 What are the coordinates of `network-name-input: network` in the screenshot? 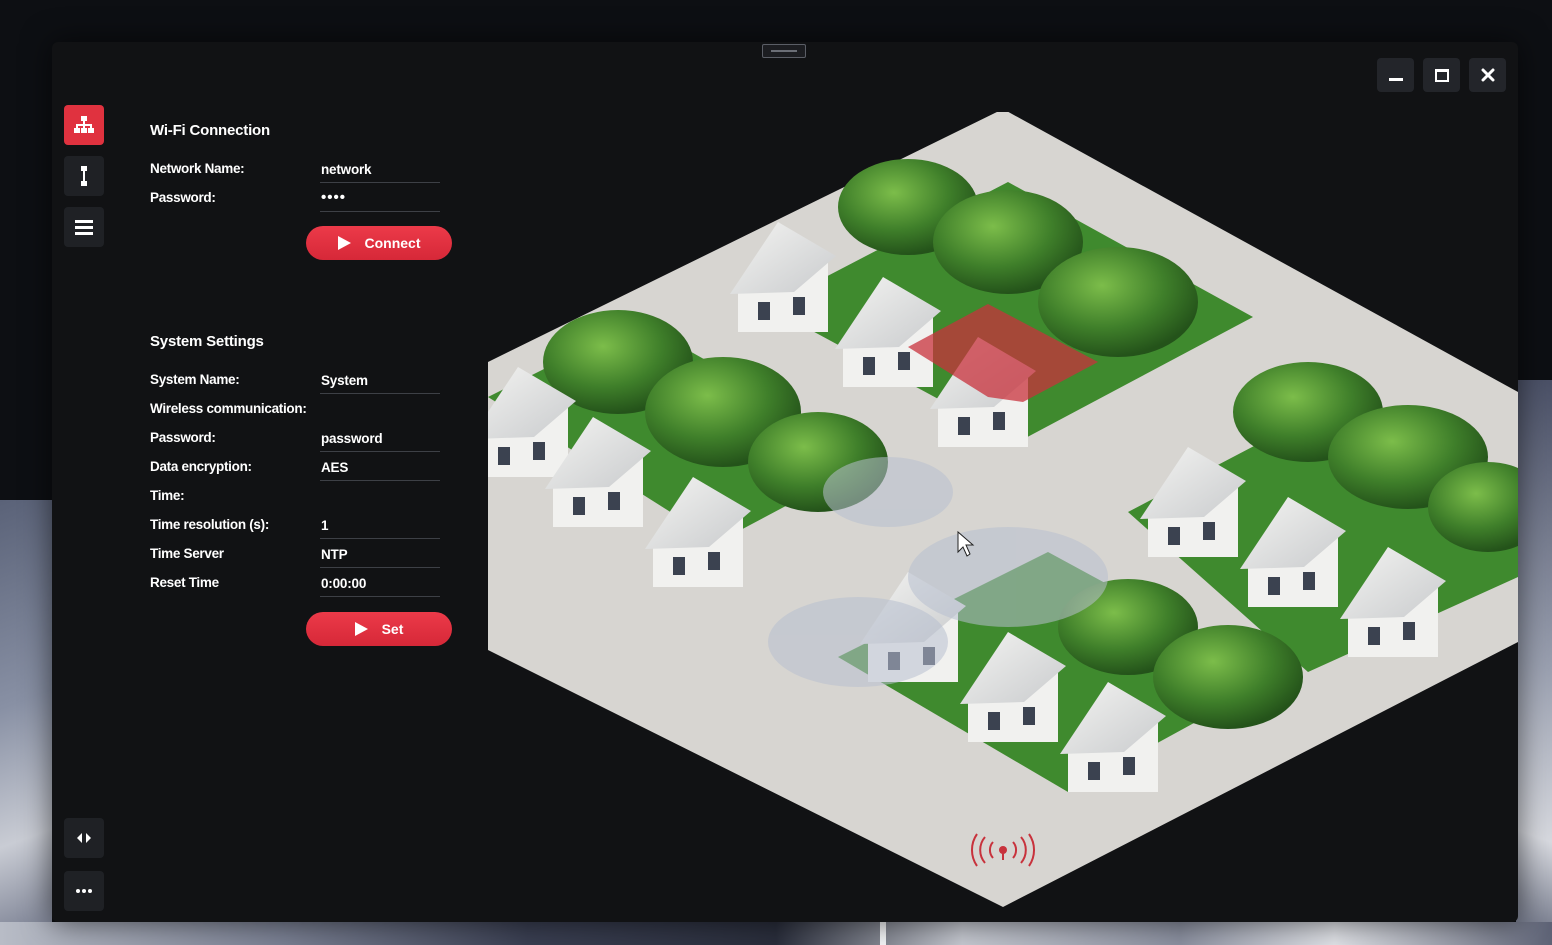 It's located at (380, 172).